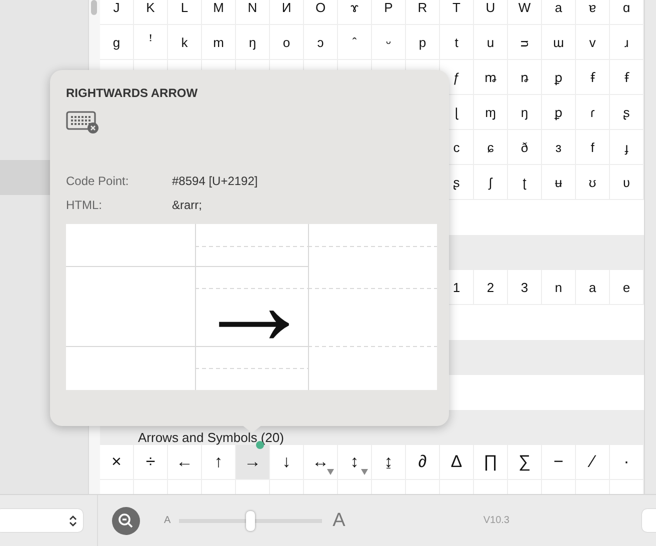 Image resolution: width=656 pixels, height=546 pixels. I want to click on character-cell: ʊ, so click(593, 182).